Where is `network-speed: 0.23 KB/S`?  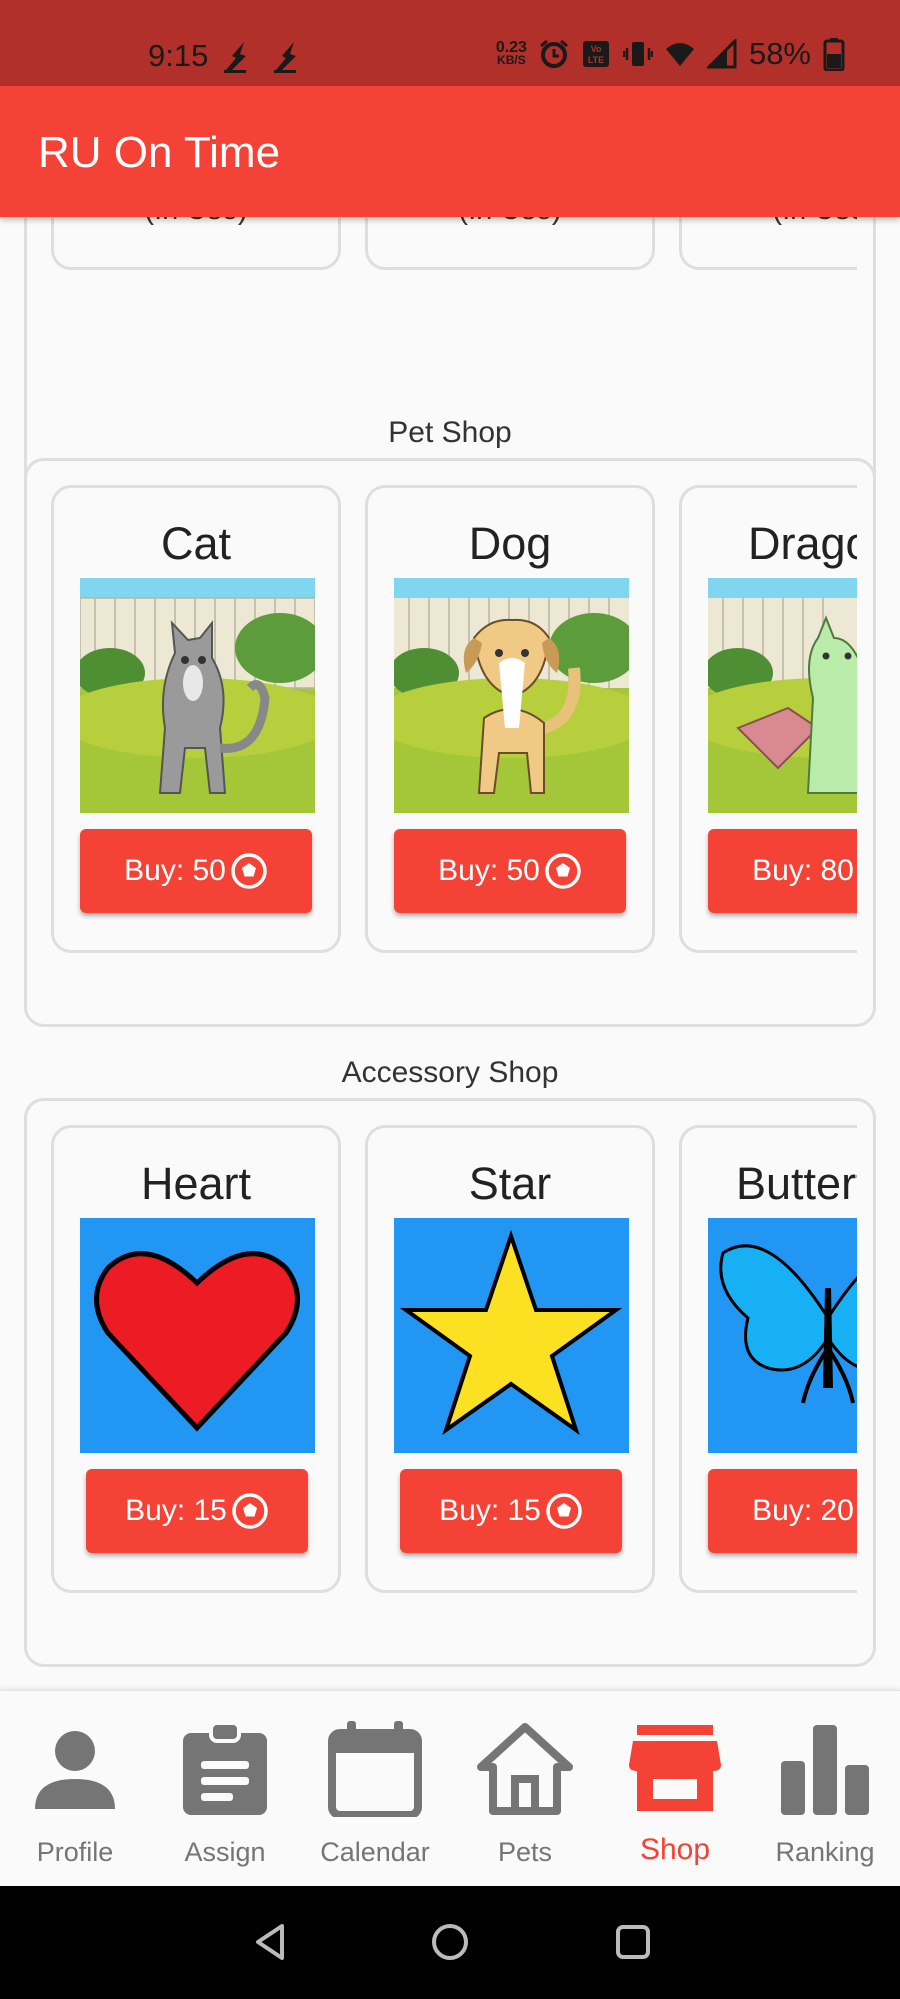 network-speed: 0.23 KB/S is located at coordinates (511, 53).